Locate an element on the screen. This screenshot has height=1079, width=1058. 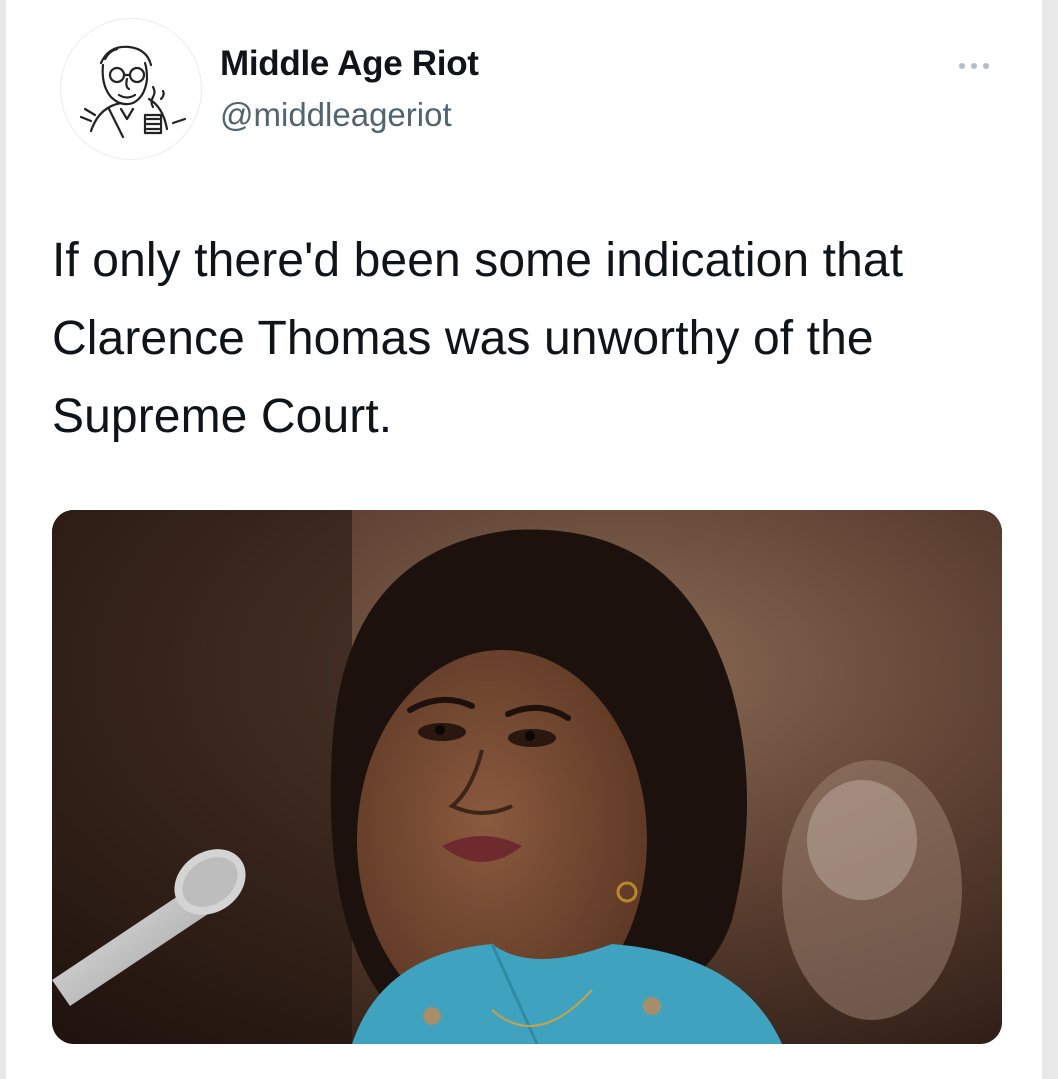
cartoon-man-avatar-icon is located at coordinates (133, 92).